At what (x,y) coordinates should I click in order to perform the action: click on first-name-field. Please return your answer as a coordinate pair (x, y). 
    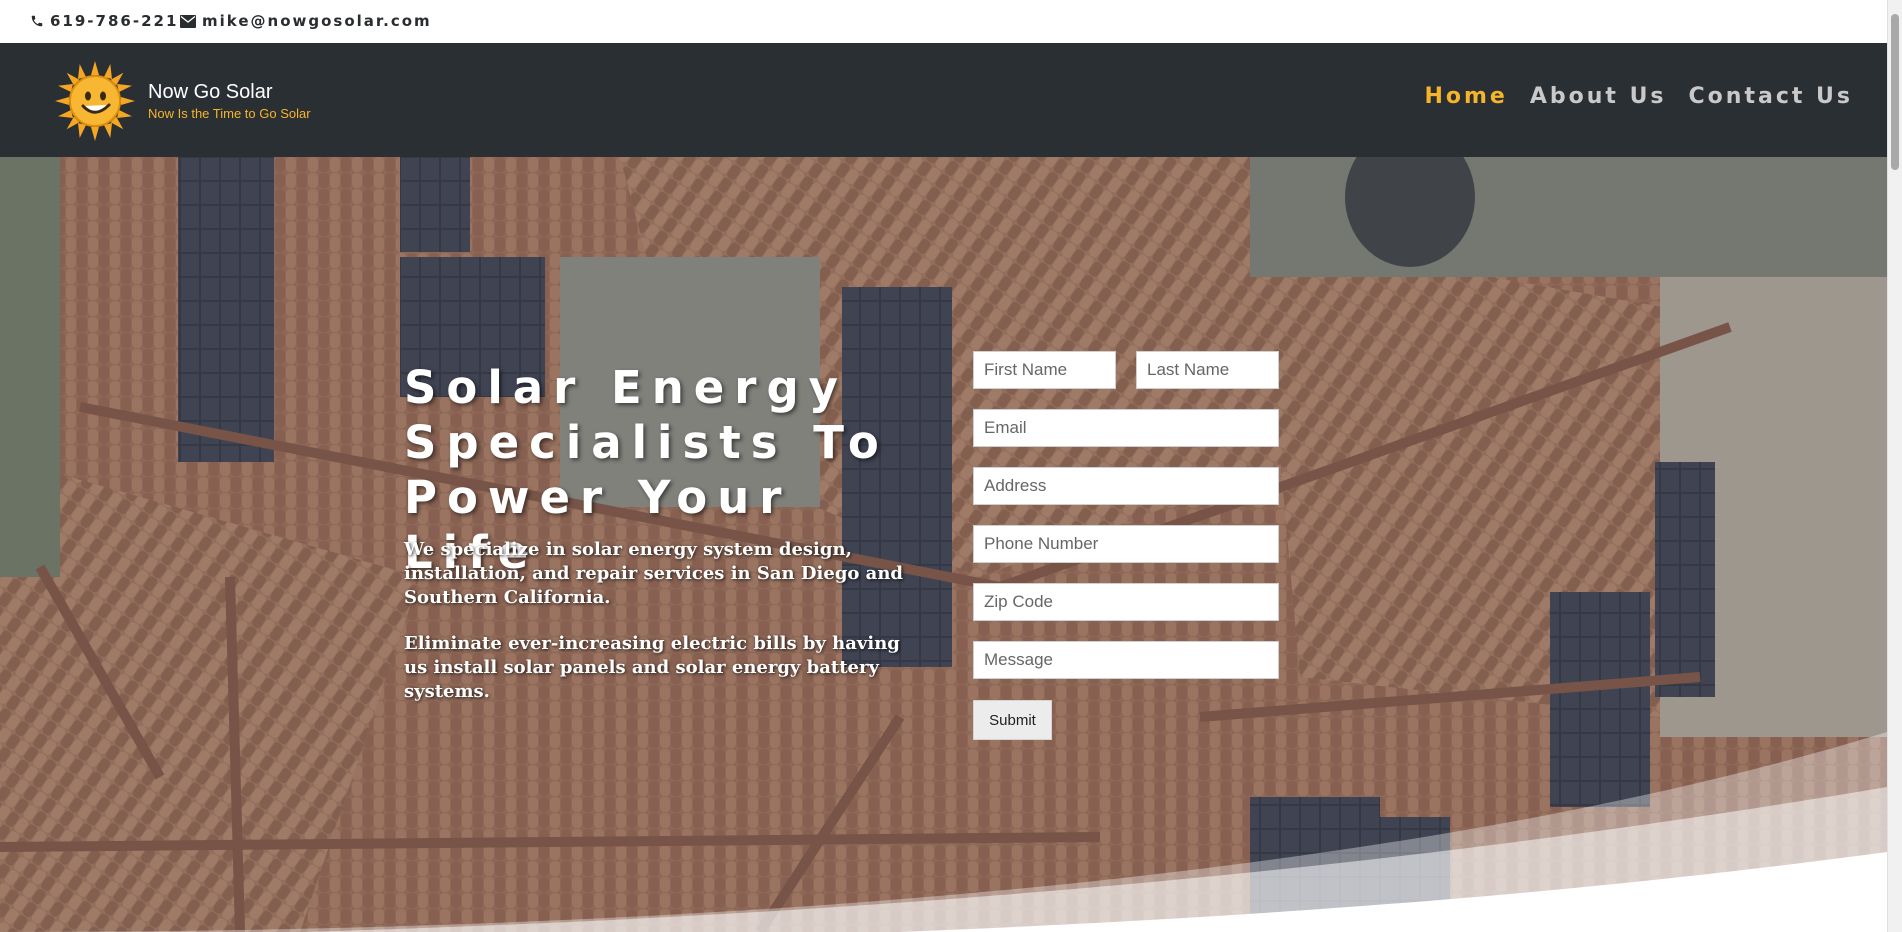
    Looking at the image, I should click on (1044, 370).